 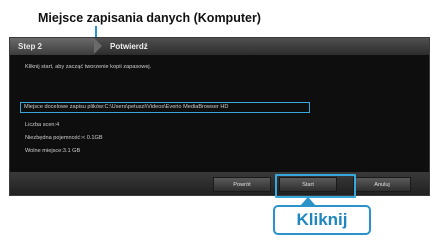 What do you see at coordinates (42, 125) in the screenshot?
I see `scene-count-text: Liczba scen:4` at bounding box center [42, 125].